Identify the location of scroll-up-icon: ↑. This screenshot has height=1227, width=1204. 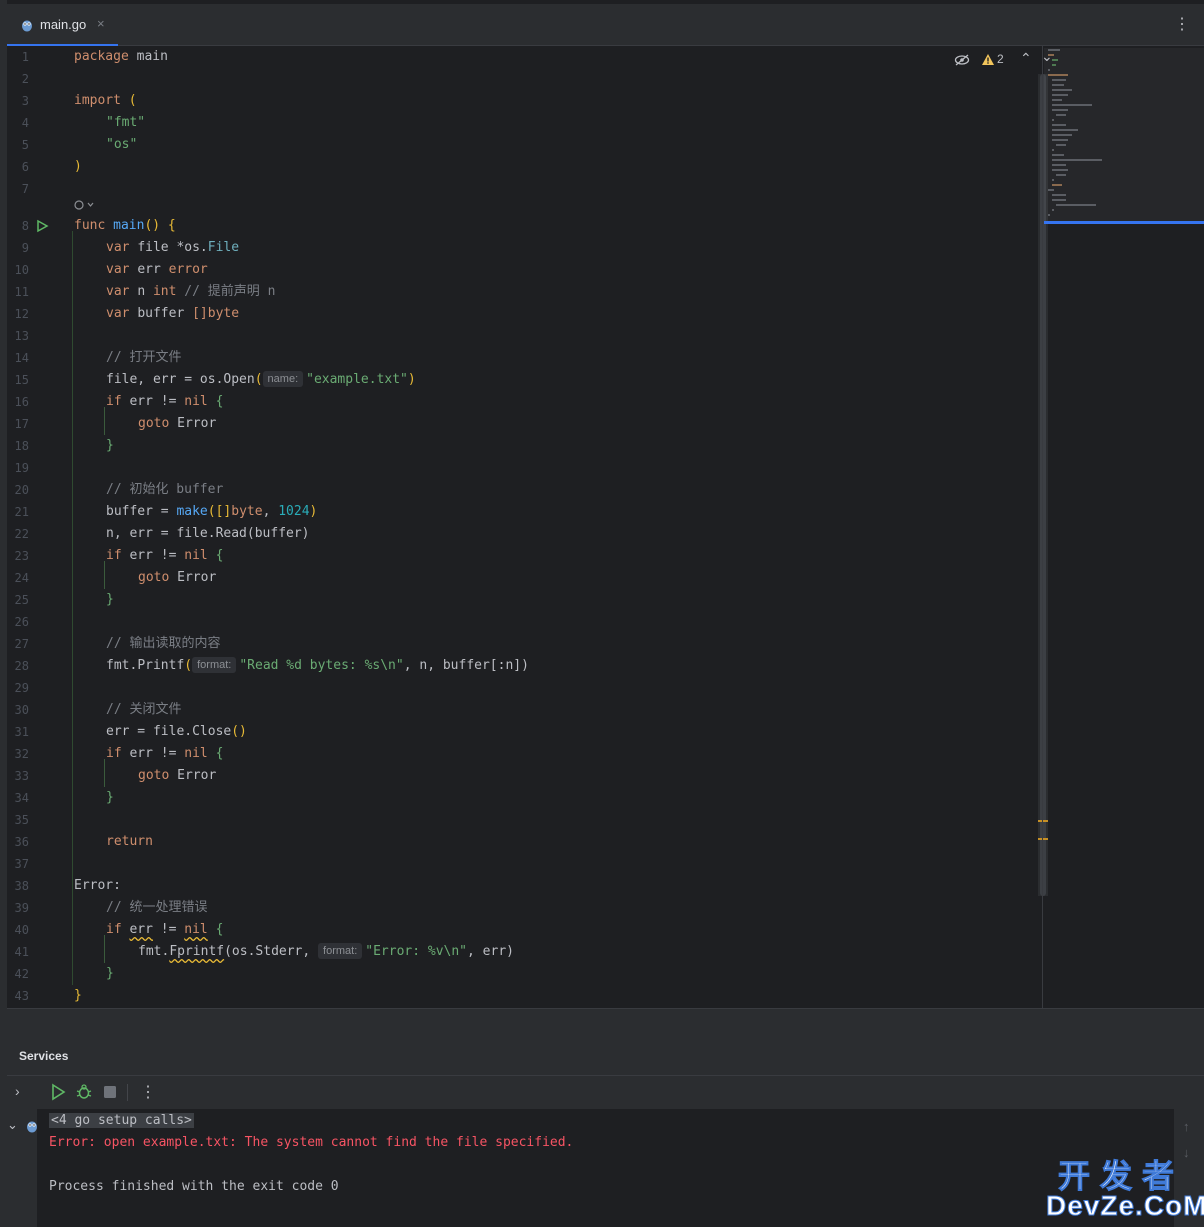
(1186, 1126).